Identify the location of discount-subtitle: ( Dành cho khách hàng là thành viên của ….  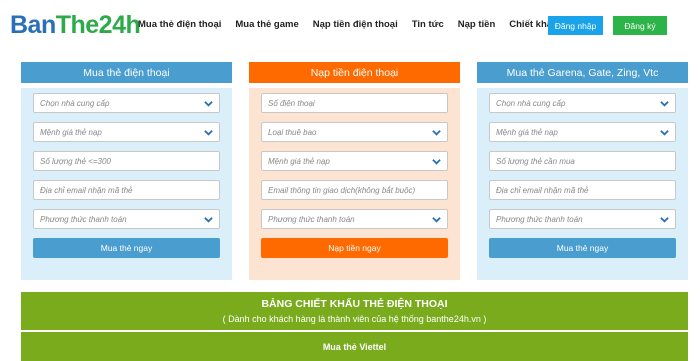
(354, 319).